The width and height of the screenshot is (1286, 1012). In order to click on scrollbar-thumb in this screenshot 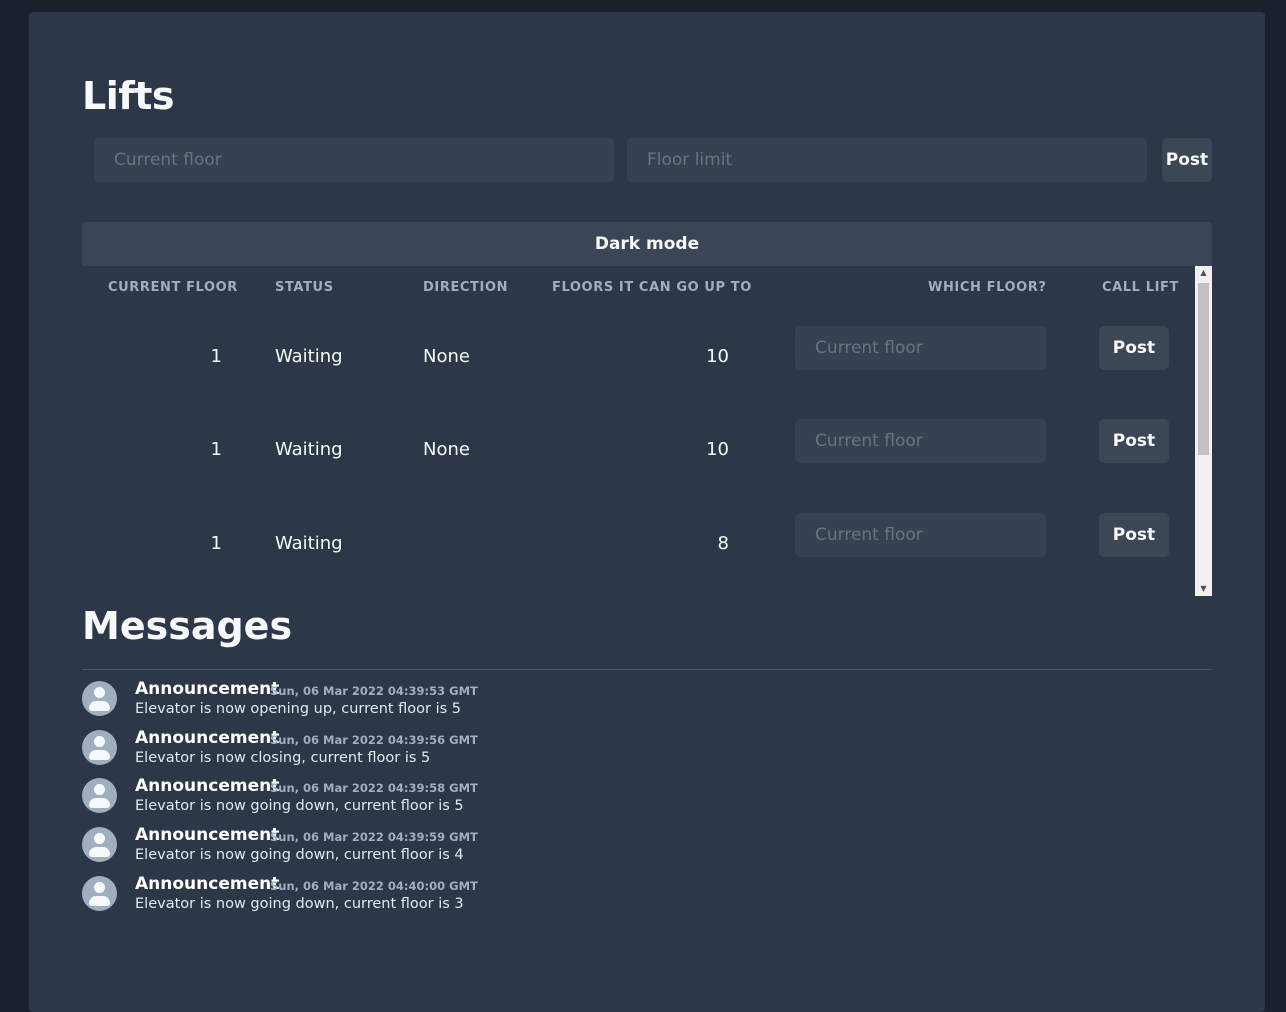, I will do `click(1203, 369)`.